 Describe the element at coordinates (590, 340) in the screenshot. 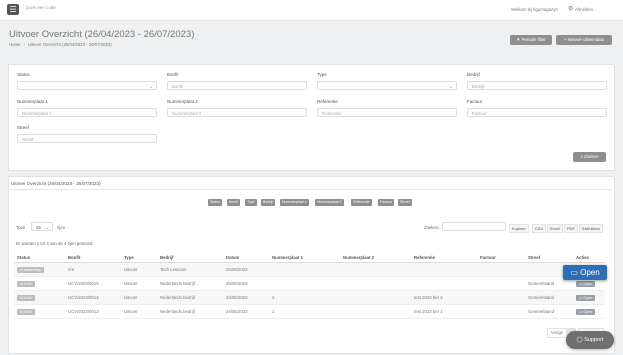

I see `support-button: ◯ Support` at that location.